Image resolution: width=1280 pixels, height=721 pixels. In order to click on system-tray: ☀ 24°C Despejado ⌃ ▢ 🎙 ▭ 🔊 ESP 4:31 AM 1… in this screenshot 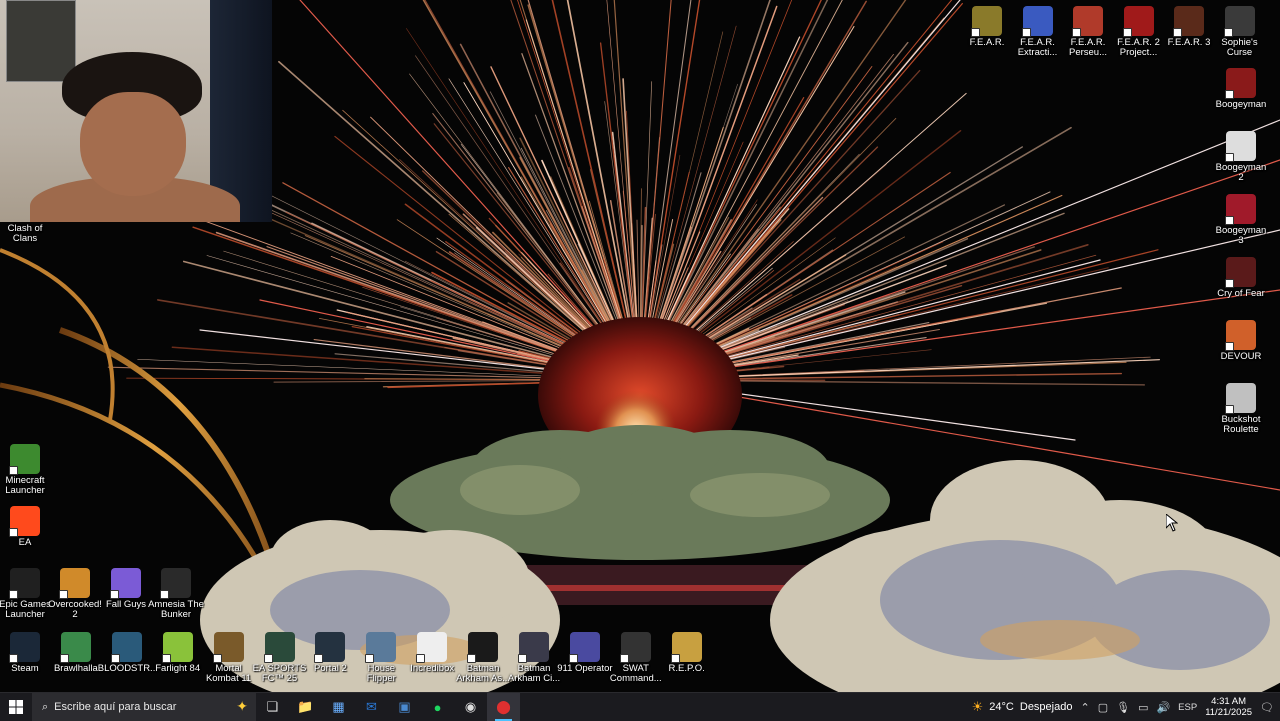, I will do `click(1126, 707)`.